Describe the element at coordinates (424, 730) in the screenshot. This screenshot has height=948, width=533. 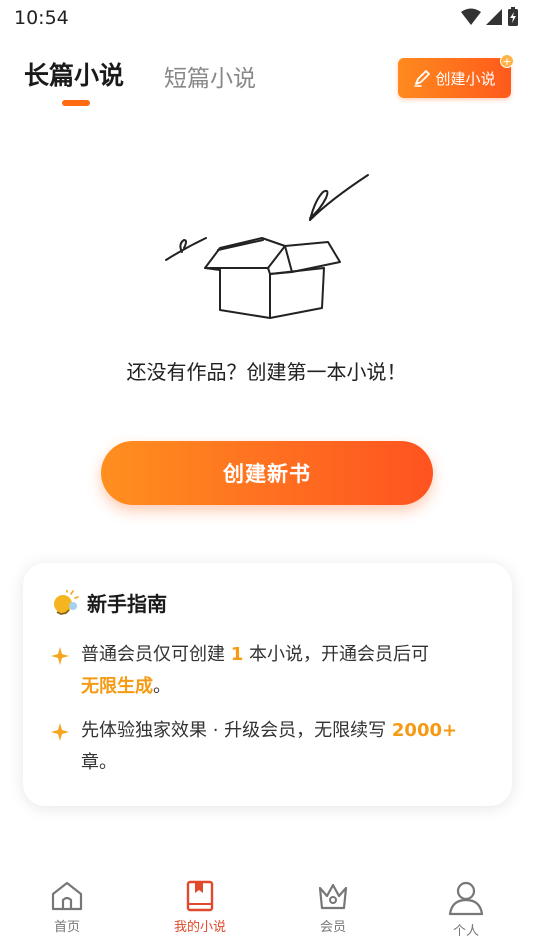
I see `guide-item2-highlight: 2000+` at that location.